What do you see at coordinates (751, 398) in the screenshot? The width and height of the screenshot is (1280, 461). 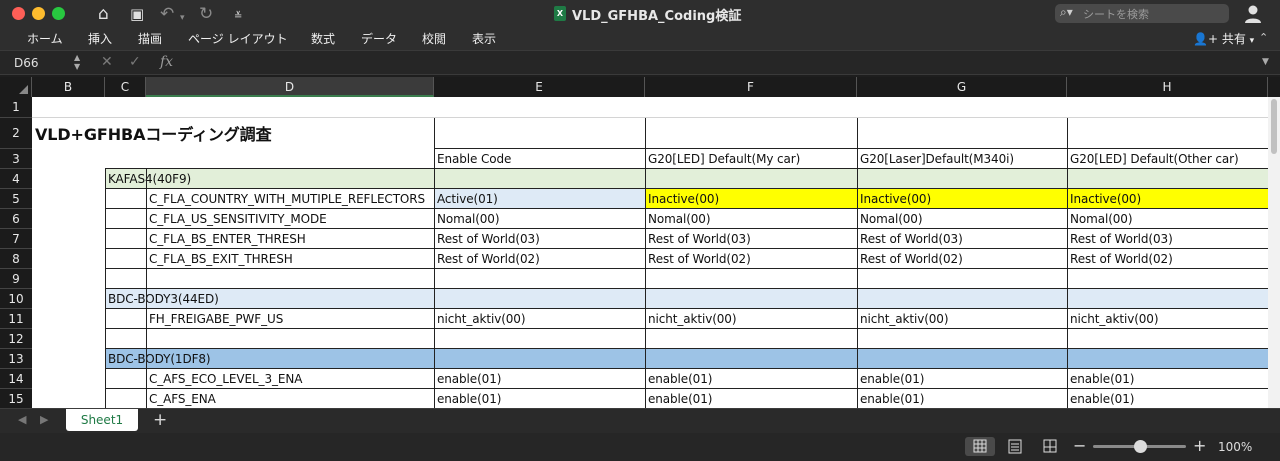 I see `cell-f15: enable(01)` at bounding box center [751, 398].